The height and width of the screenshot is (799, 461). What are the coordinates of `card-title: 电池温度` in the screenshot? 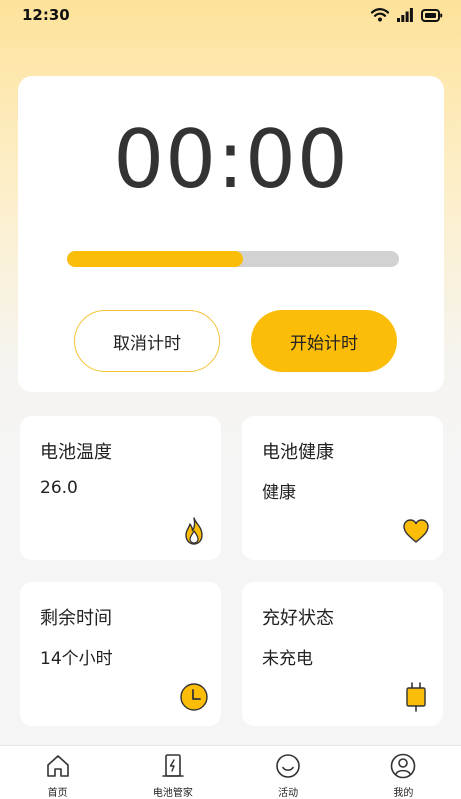 It's located at (76, 452).